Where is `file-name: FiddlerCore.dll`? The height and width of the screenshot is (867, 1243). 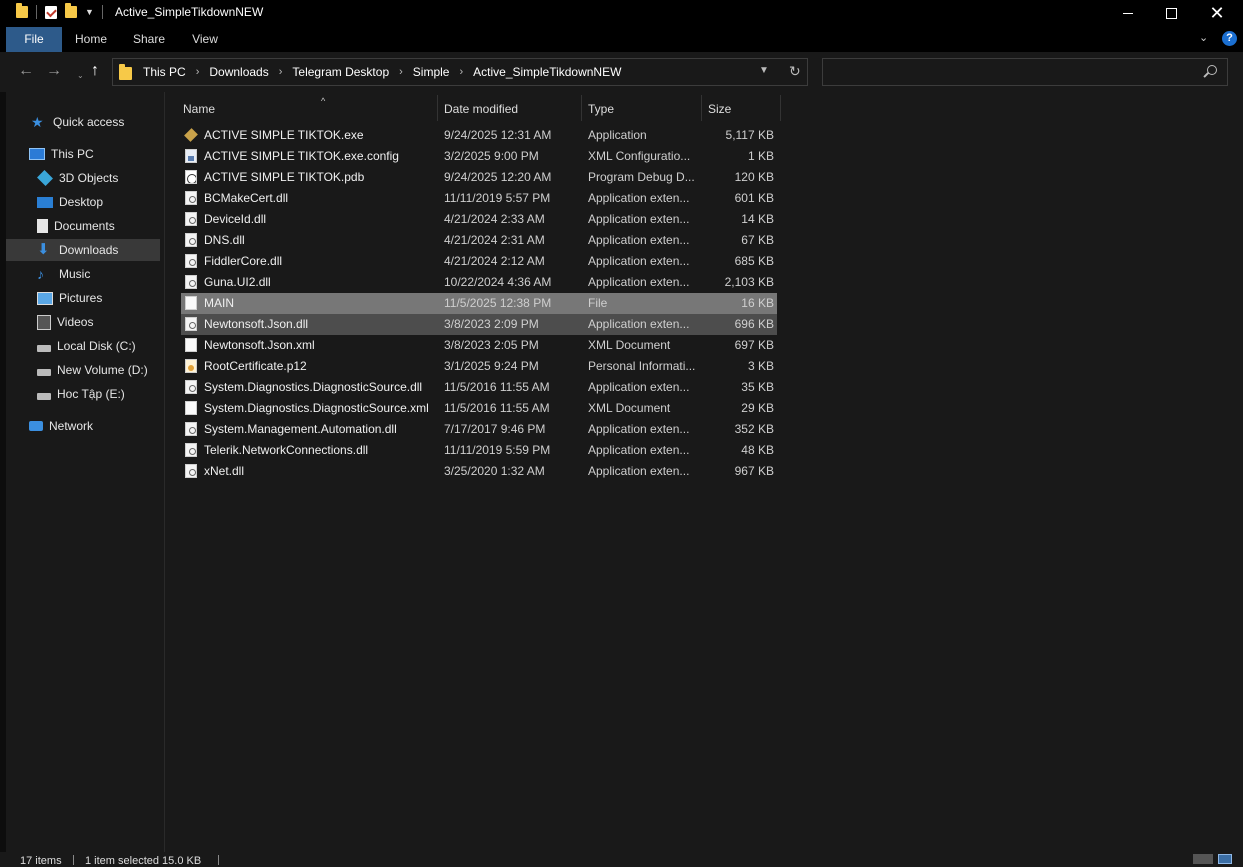
file-name: FiddlerCore.dll is located at coordinates (243, 261).